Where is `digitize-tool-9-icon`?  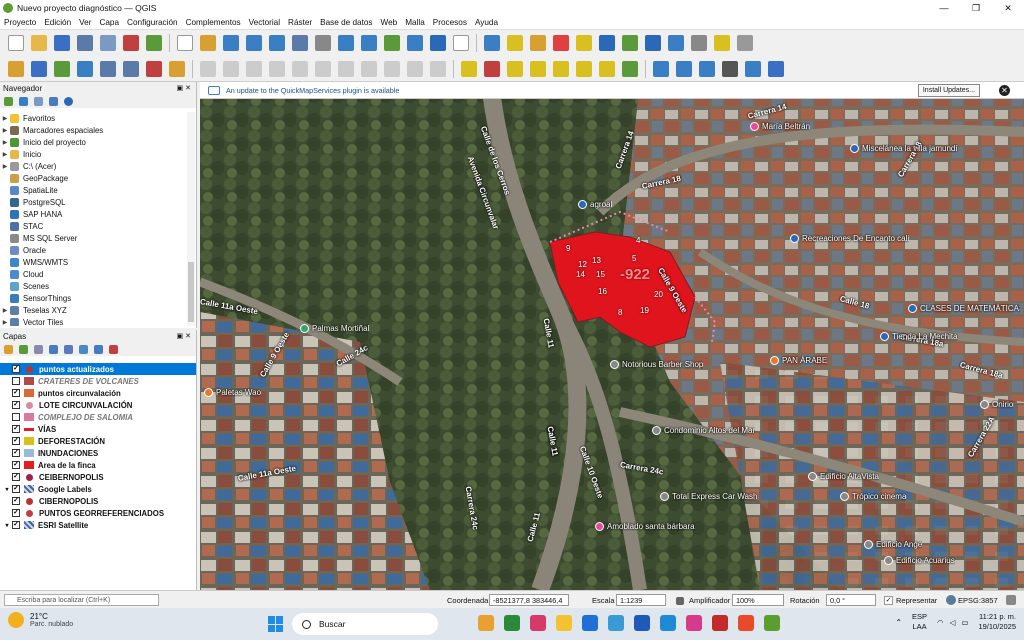
digitize-tool-9-icon is located at coordinates (231, 68).